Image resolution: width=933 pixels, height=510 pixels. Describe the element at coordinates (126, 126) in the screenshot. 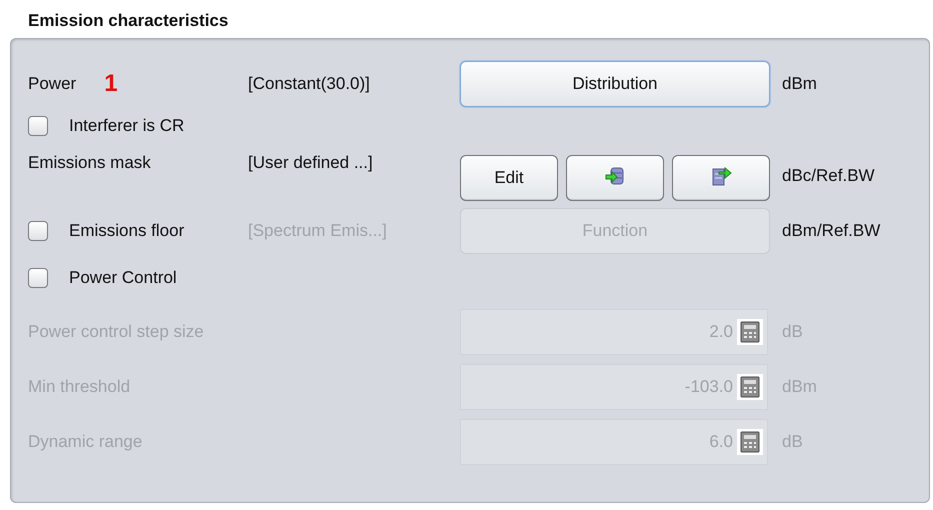

I see `checkbox-label: Interferer is CR` at that location.